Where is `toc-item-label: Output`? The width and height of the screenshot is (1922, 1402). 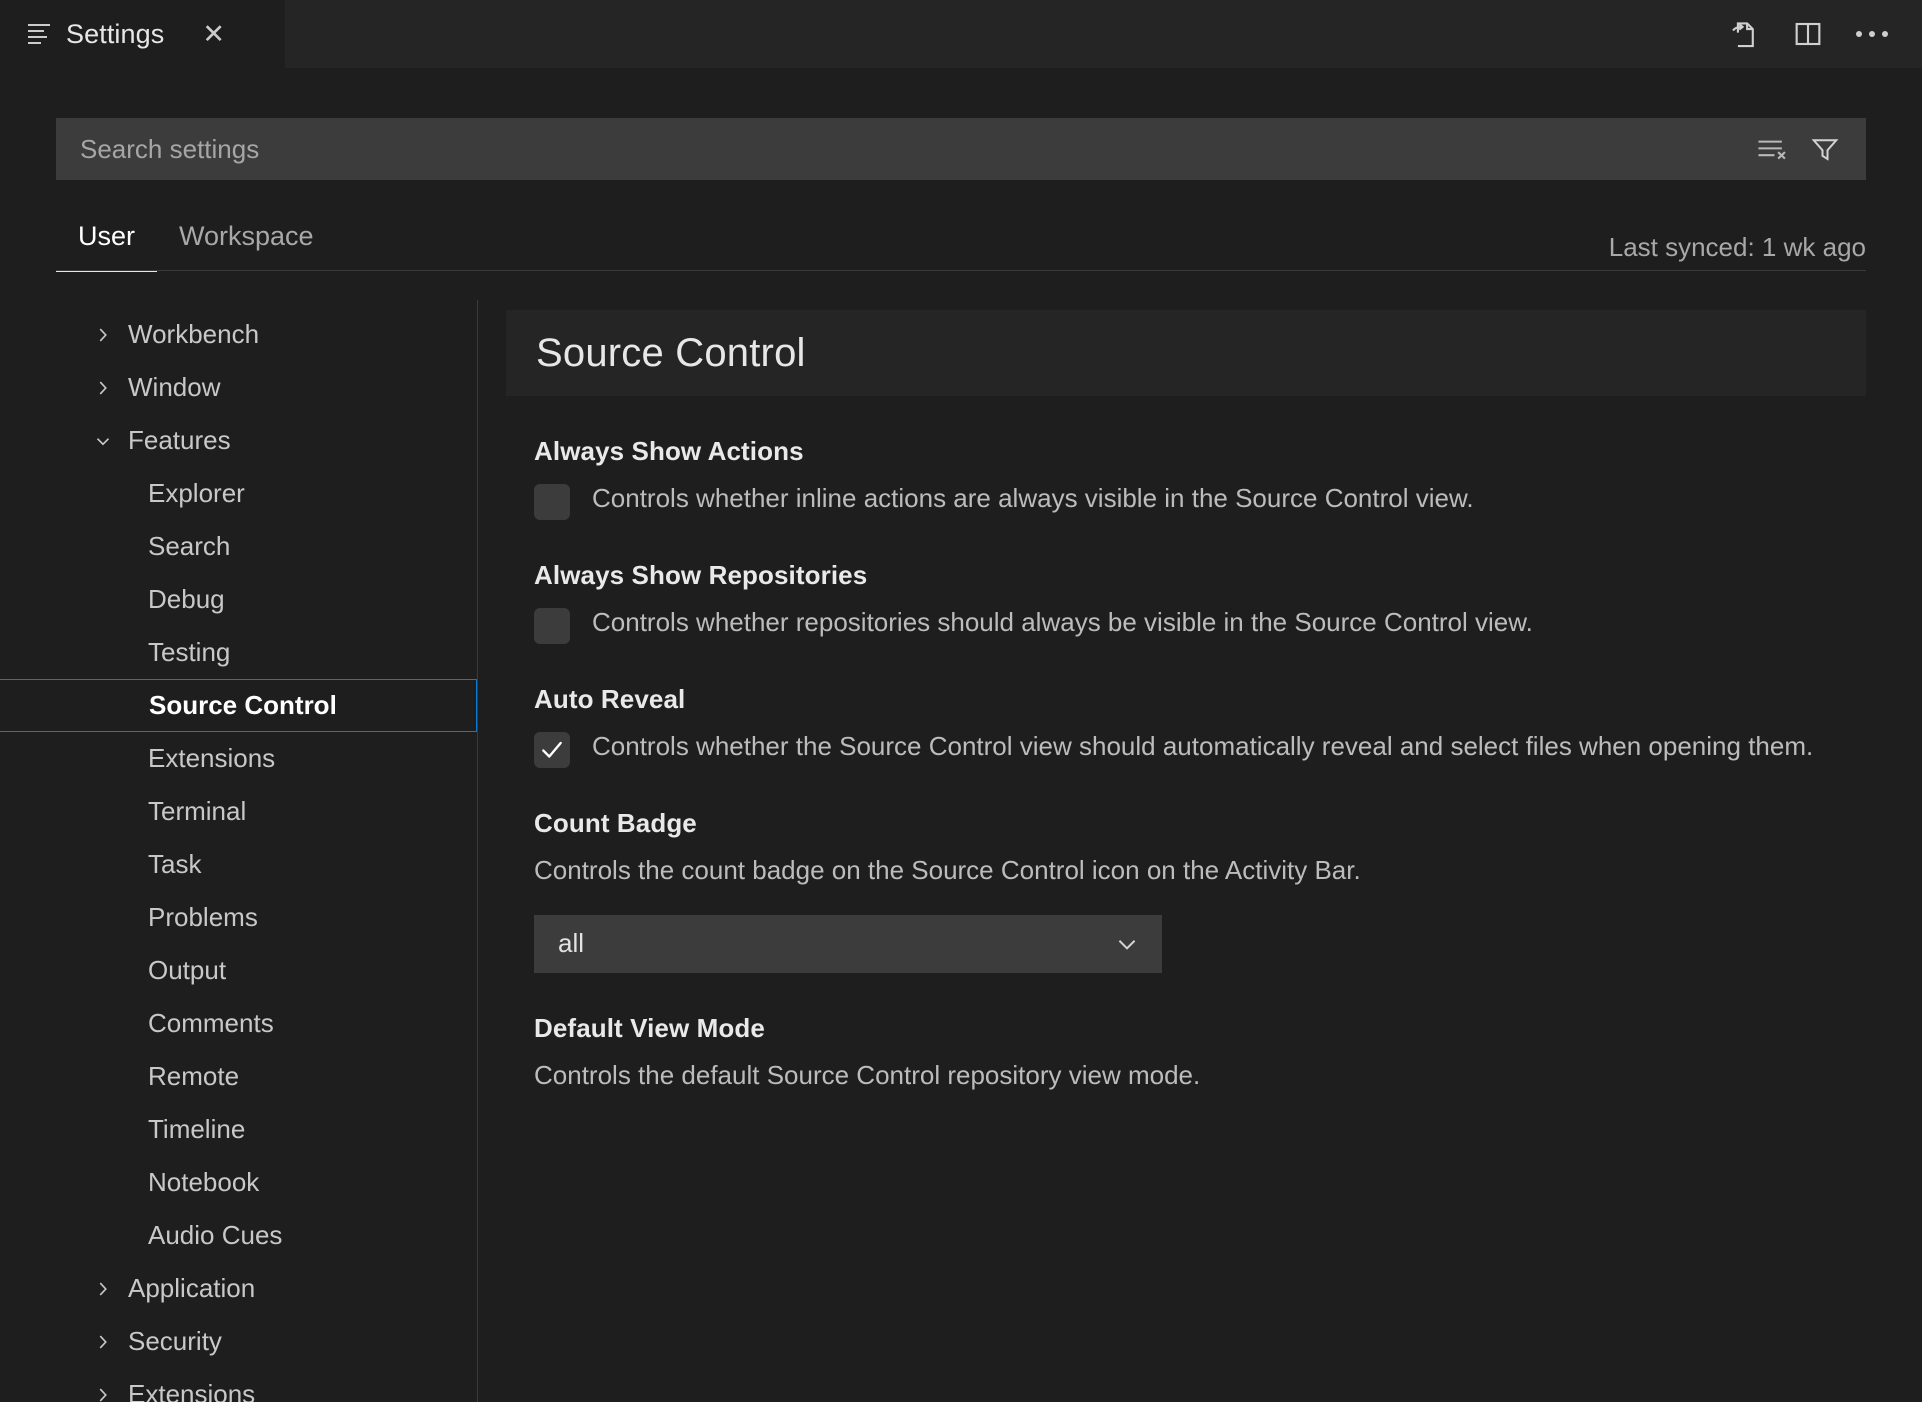
toc-item-label: Output is located at coordinates (187, 970).